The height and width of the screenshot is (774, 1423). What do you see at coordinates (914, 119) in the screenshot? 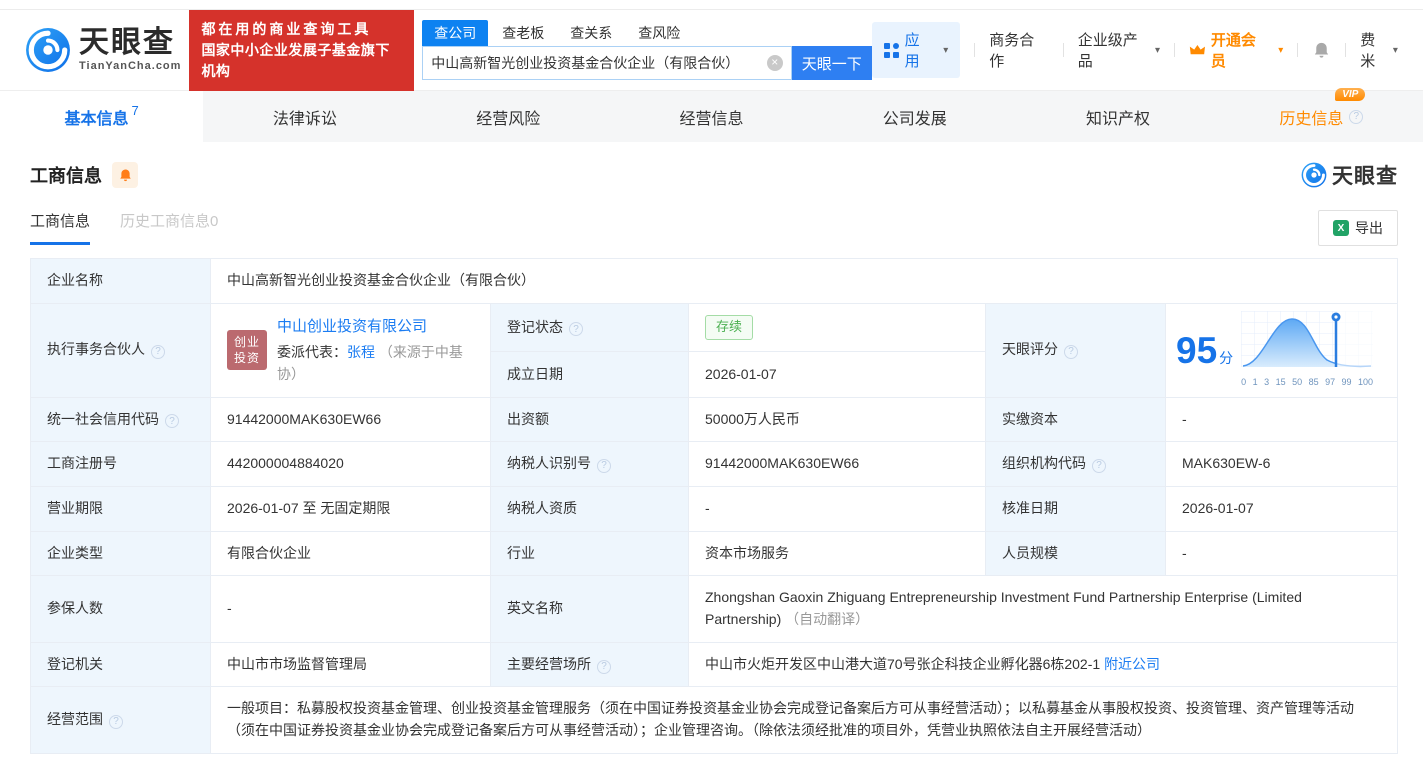
I see `tab-company-development-label: 公司发展` at bounding box center [914, 119].